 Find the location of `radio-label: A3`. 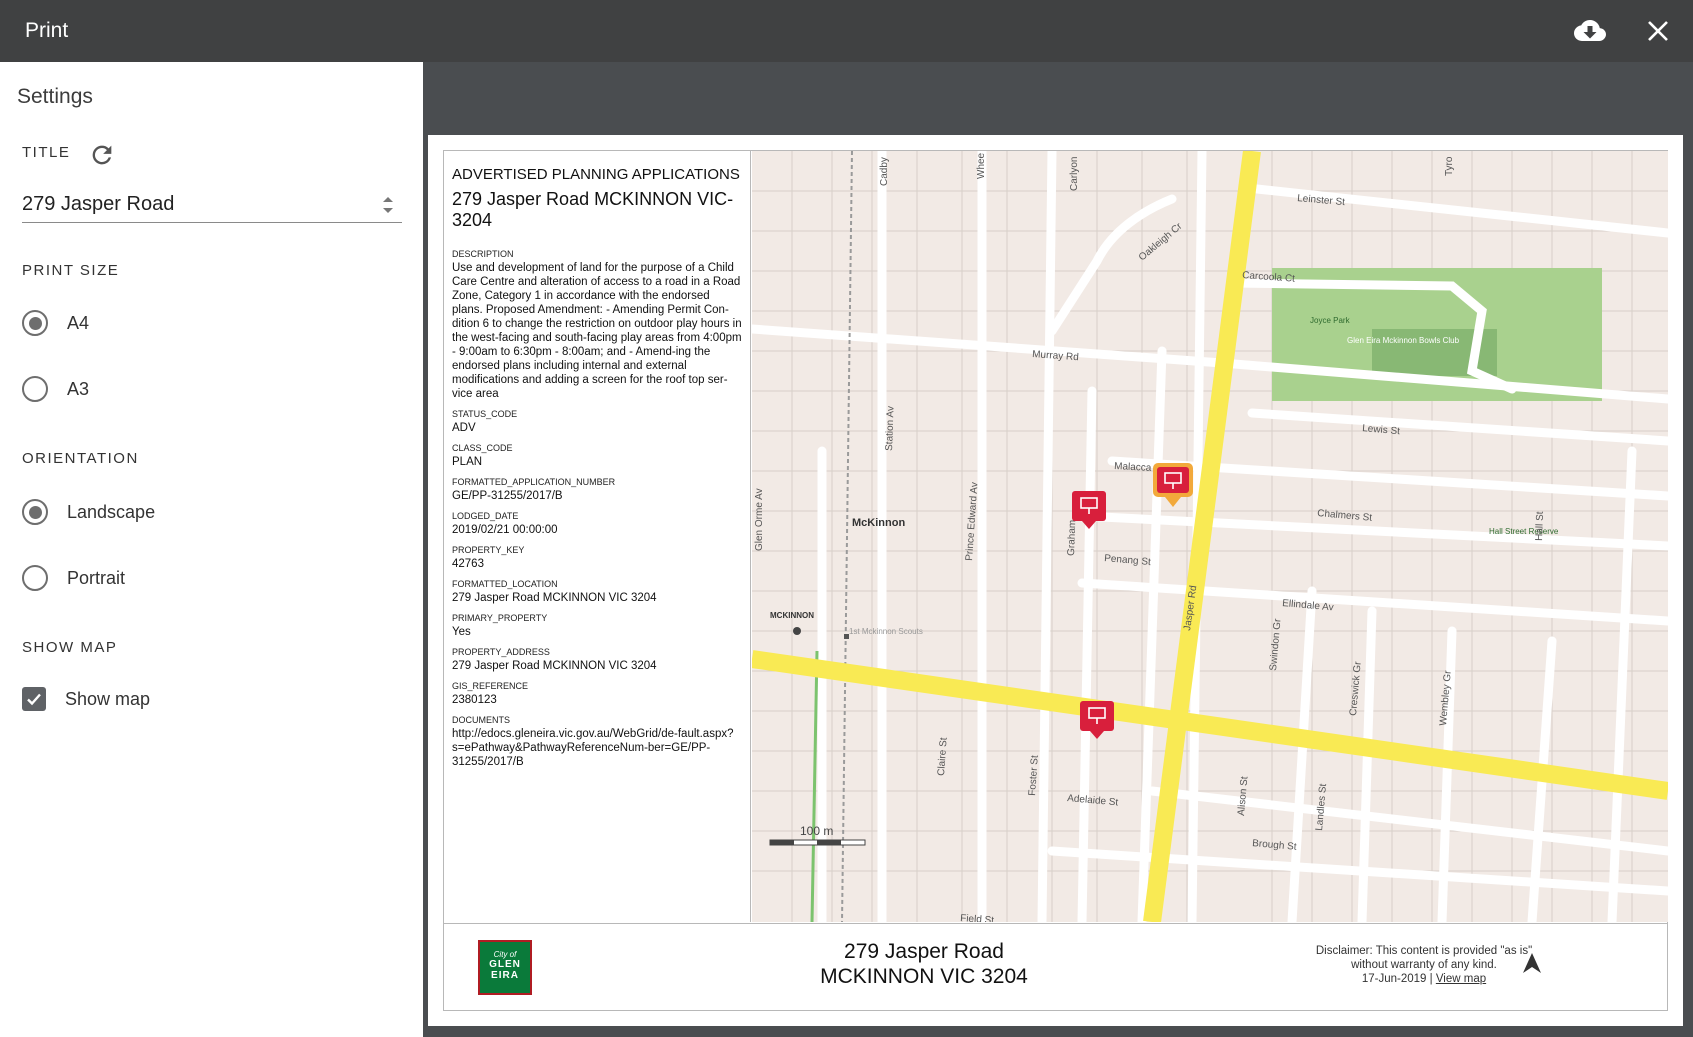

radio-label: A3 is located at coordinates (78, 388).